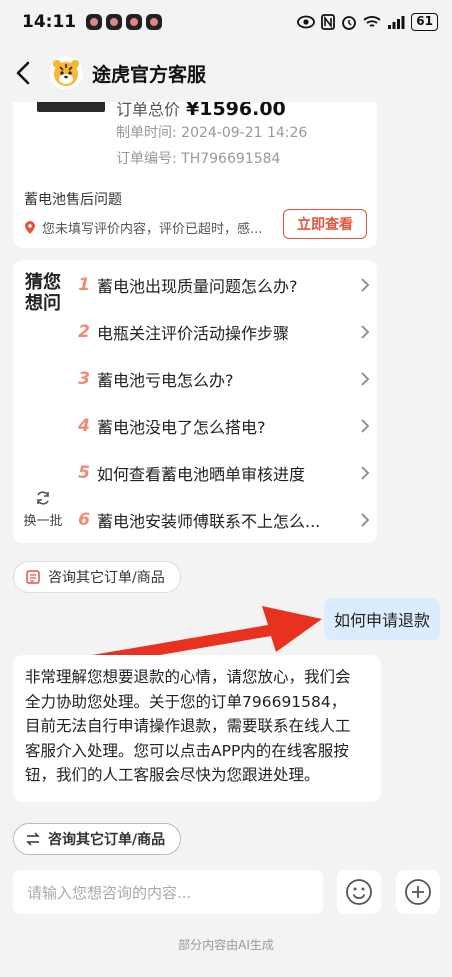 The width and height of the screenshot is (452, 977). What do you see at coordinates (325, 224) in the screenshot?
I see `view-now-button: 立即查看` at bounding box center [325, 224].